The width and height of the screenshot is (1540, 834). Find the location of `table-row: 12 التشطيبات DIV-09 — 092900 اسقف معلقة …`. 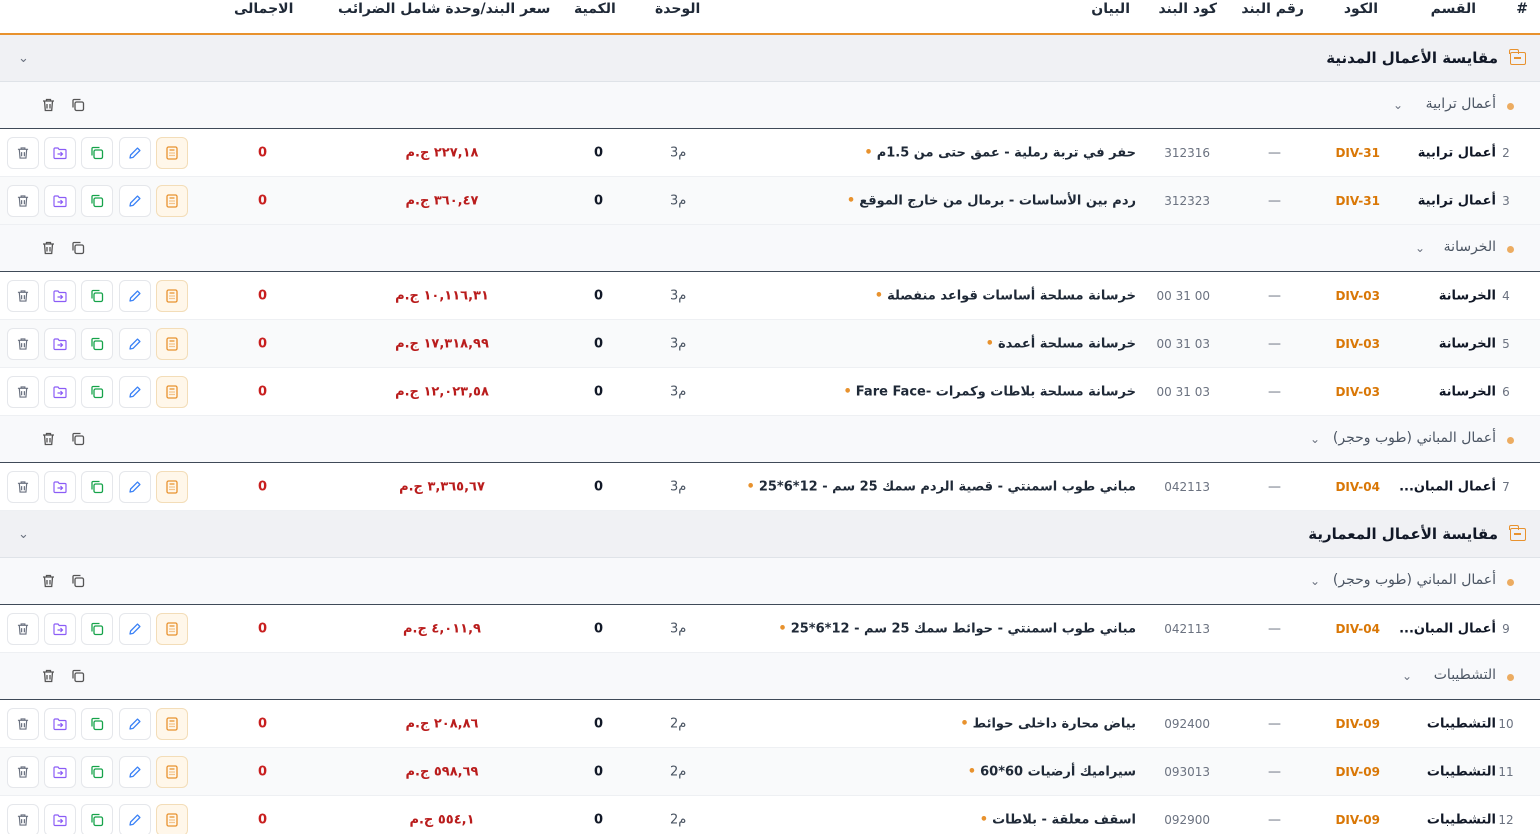

table-row: 12 التشطيبات DIV-09 — 092900 اسقف معلقة … is located at coordinates (770, 815).